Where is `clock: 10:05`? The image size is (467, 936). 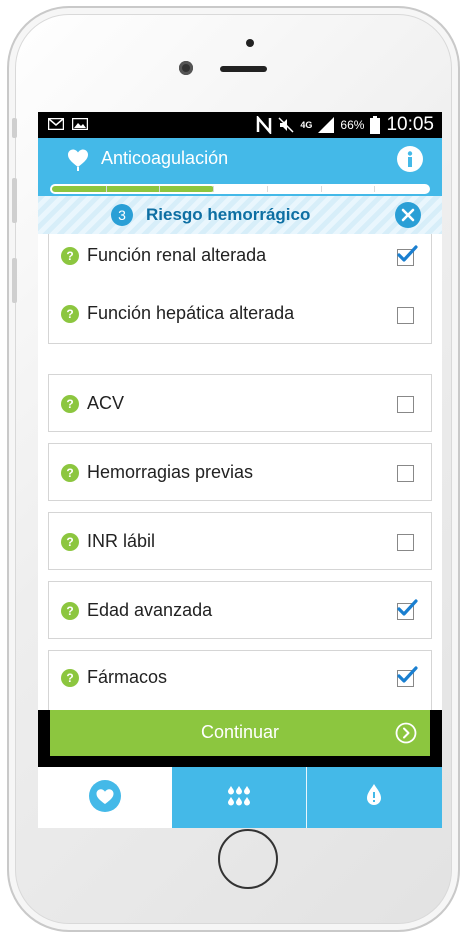
clock: 10:05 is located at coordinates (410, 124).